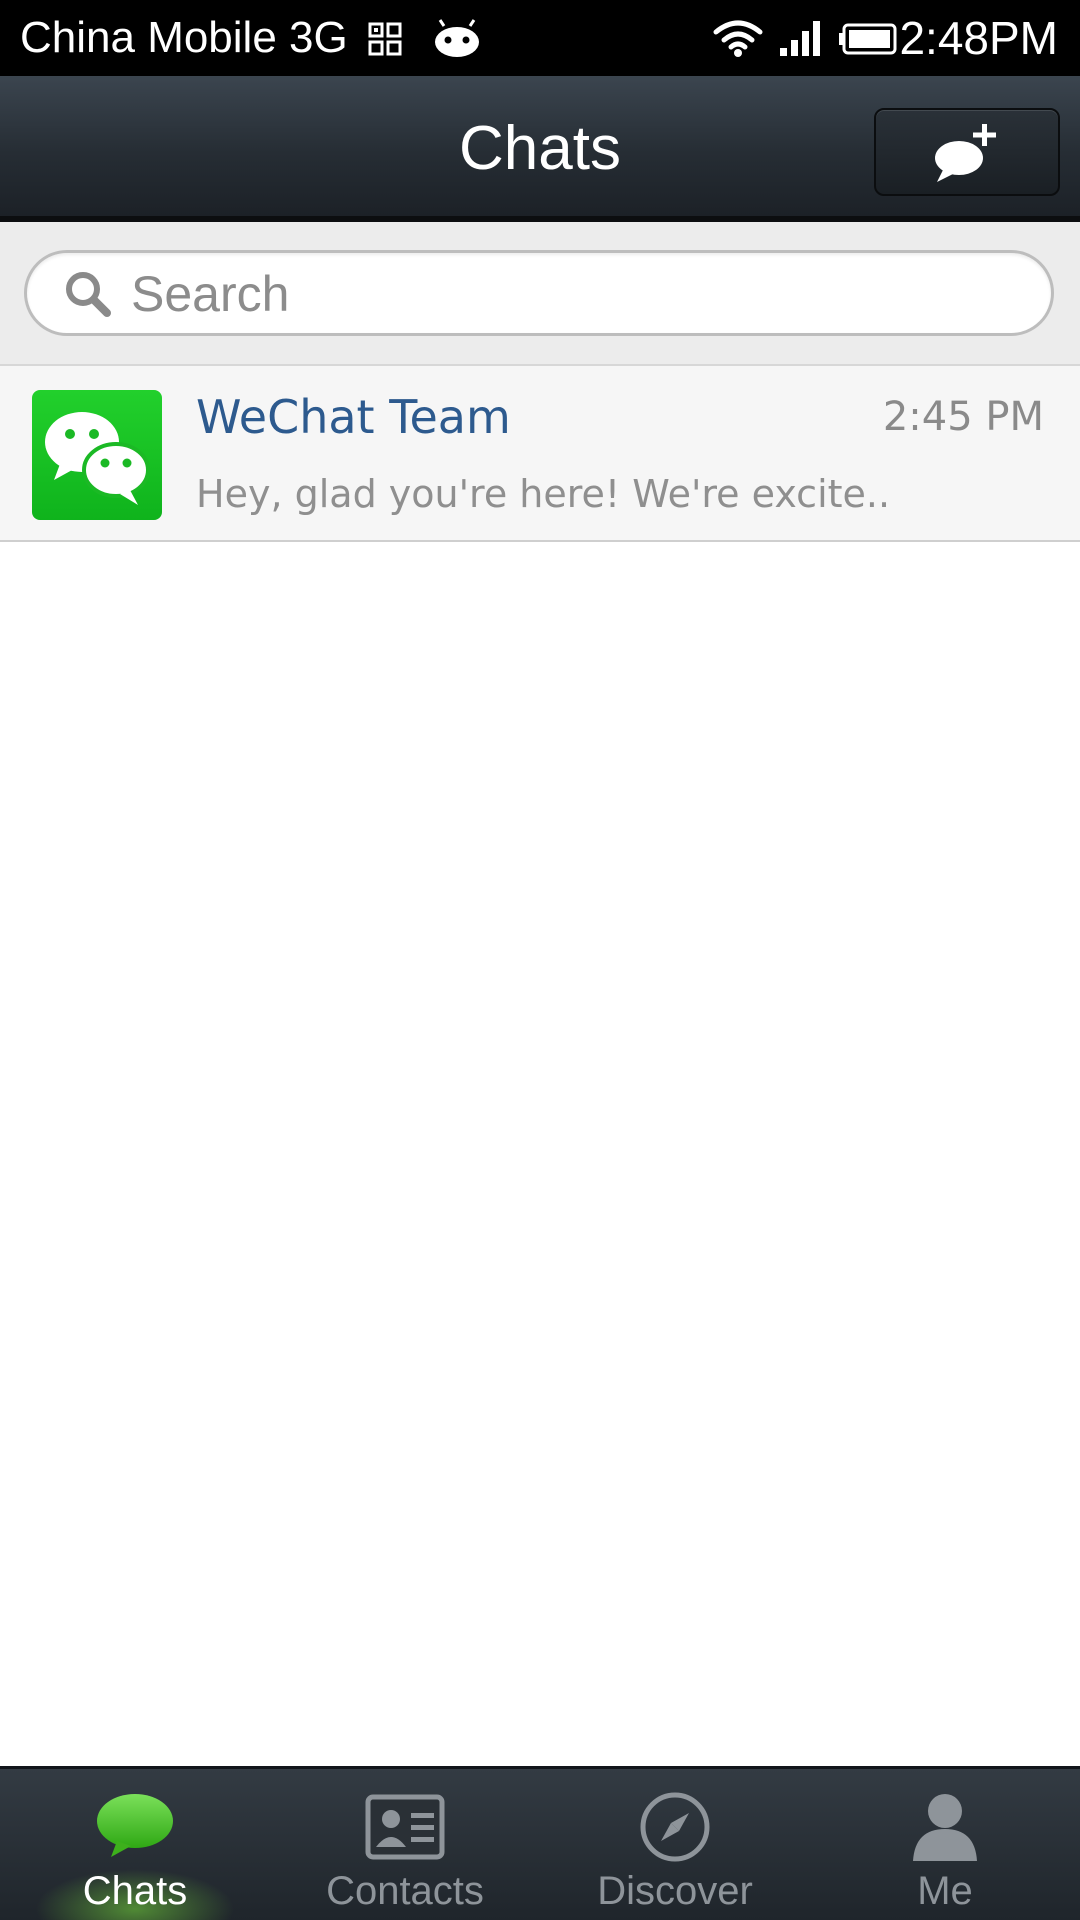 Image resolution: width=1080 pixels, height=1920 pixels. I want to click on search-bar, so click(540, 294).